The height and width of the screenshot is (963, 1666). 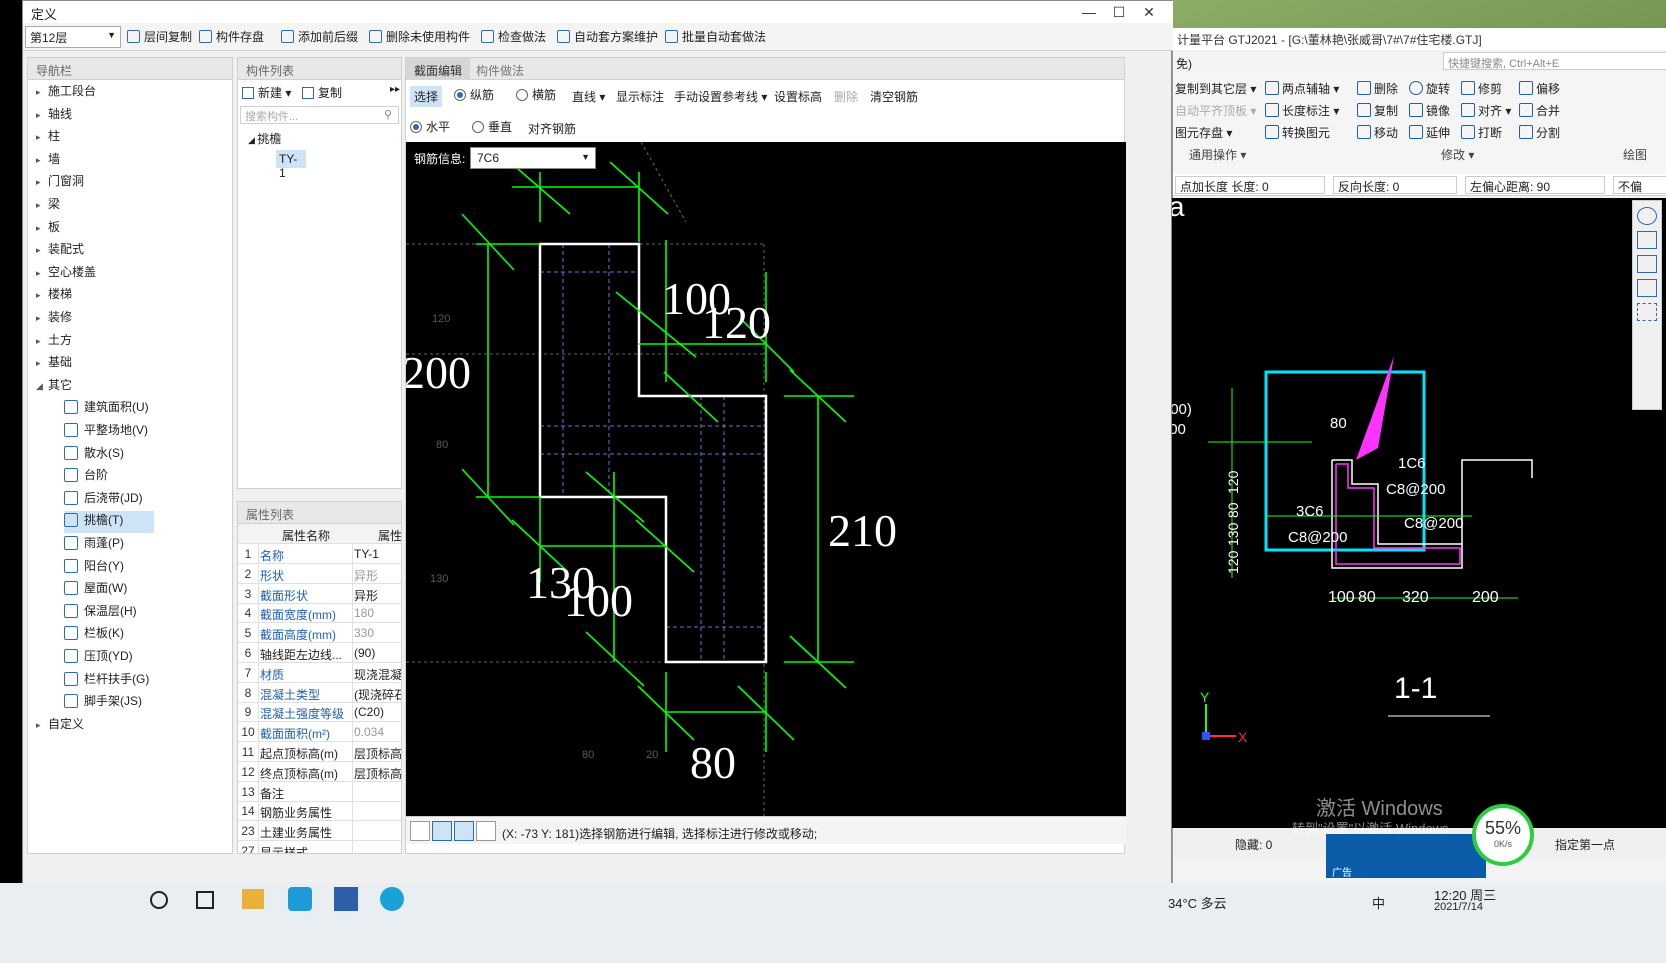 What do you see at coordinates (159, 36) in the screenshot?
I see `copy-between-floors-button: 层间复制` at bounding box center [159, 36].